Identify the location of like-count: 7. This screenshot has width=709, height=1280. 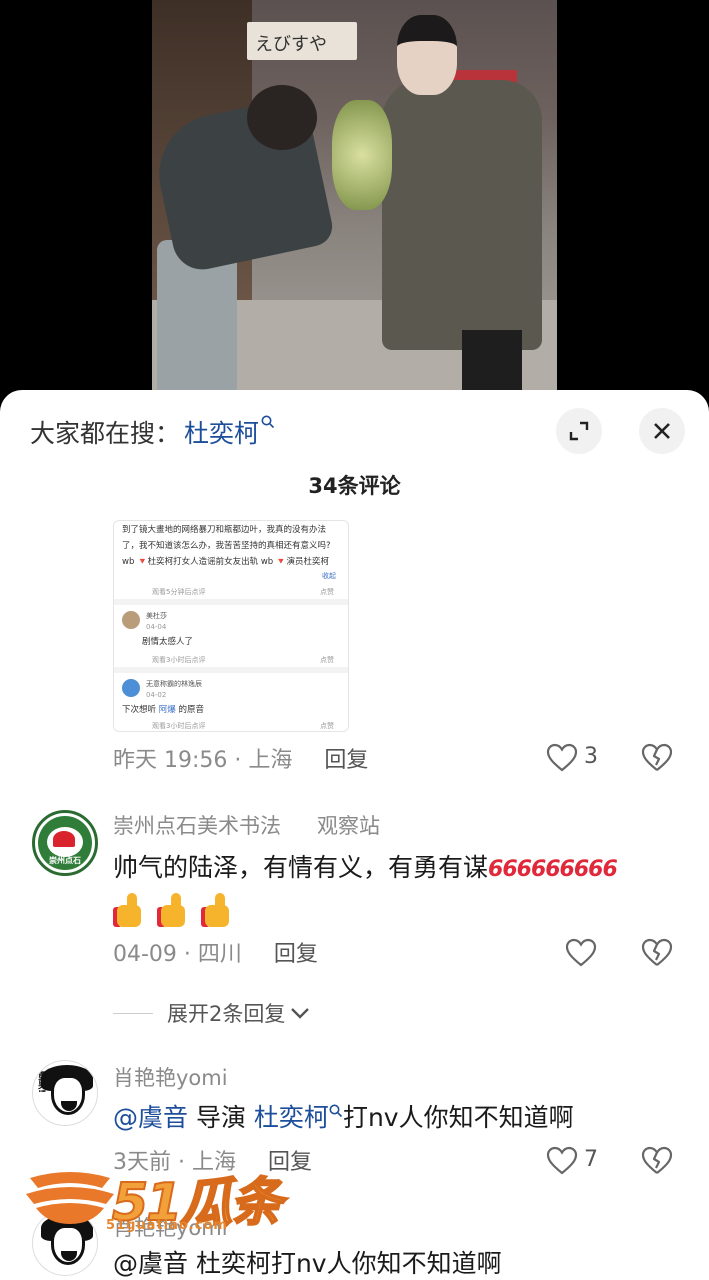
(591, 1159).